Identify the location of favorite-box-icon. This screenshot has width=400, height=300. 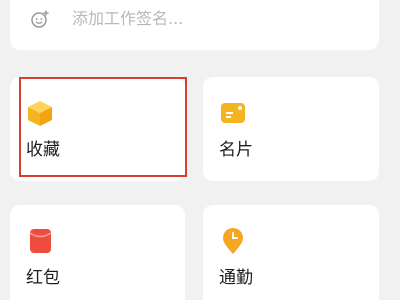
(40, 113).